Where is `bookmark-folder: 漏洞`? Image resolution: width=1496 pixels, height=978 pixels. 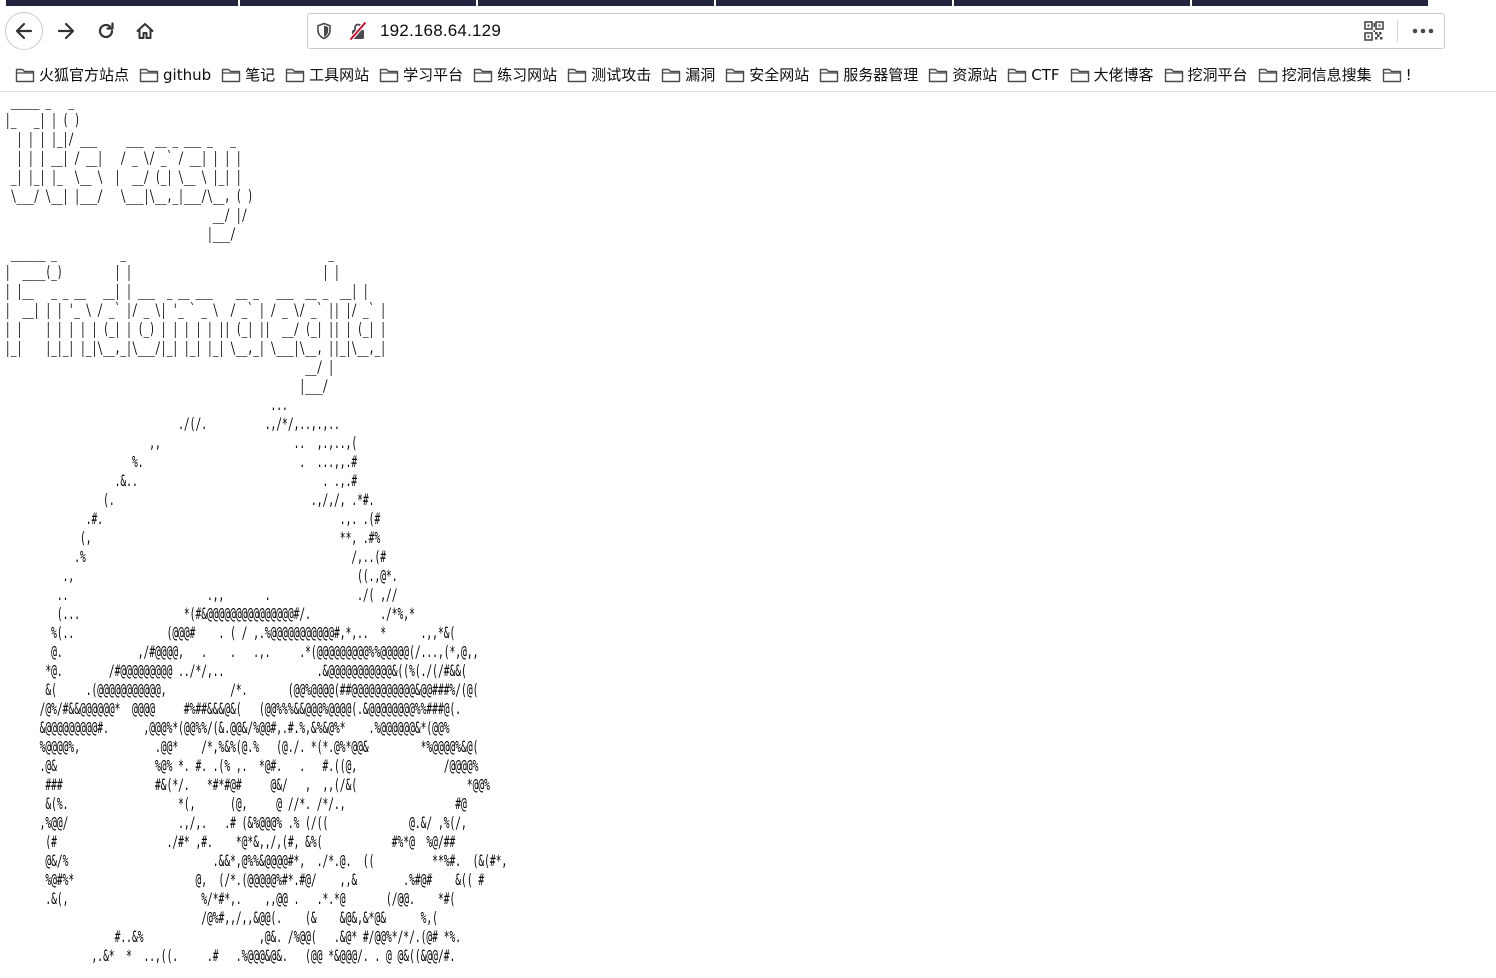 bookmark-folder: 漏洞 is located at coordinates (688, 74).